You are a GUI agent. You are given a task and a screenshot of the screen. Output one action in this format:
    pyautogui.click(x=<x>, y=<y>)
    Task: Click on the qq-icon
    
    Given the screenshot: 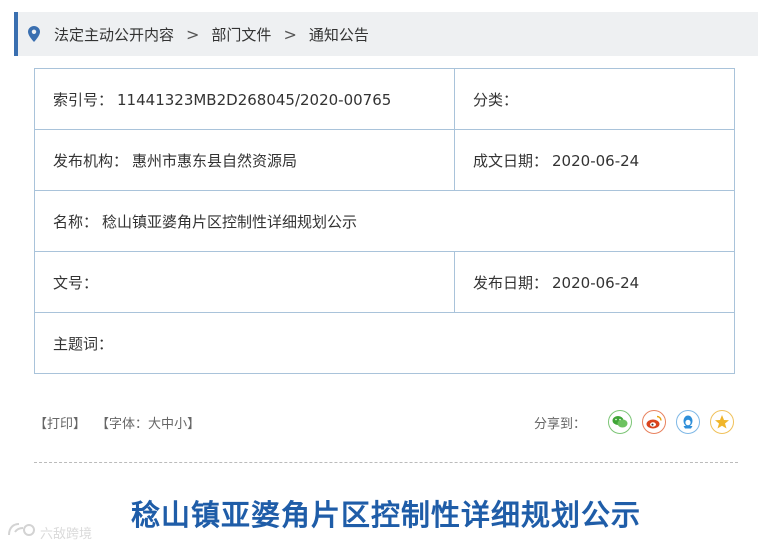 What is the action you would take?
    pyautogui.click(x=688, y=422)
    